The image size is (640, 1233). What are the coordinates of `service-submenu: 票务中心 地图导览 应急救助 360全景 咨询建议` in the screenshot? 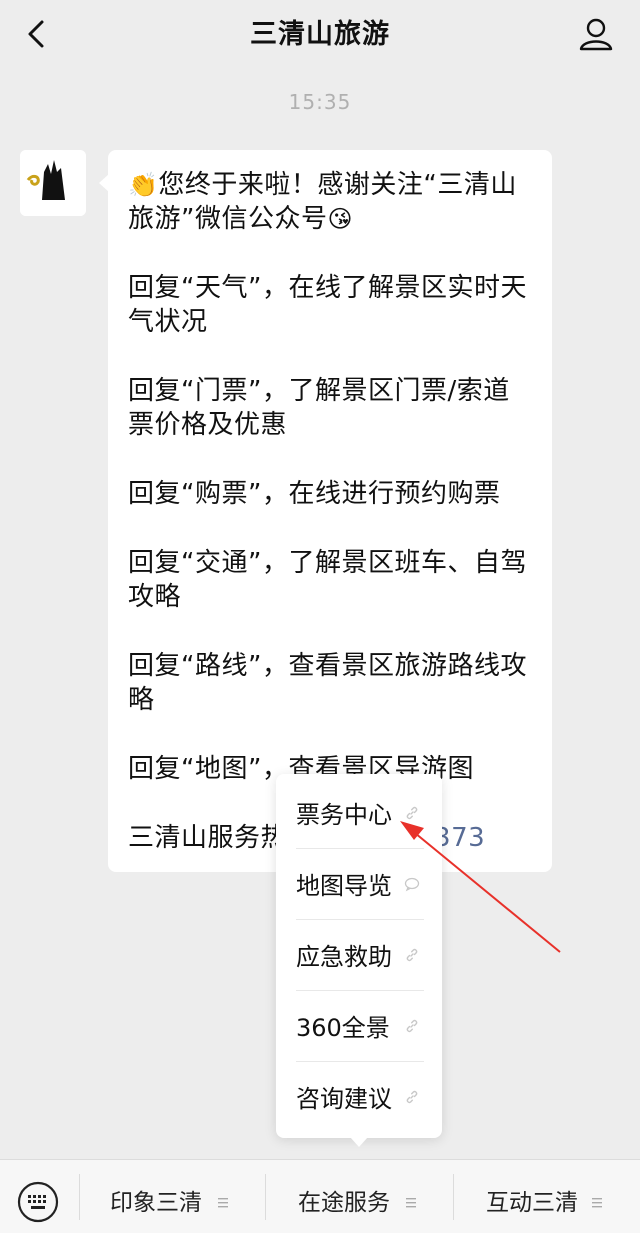 It's located at (359, 960).